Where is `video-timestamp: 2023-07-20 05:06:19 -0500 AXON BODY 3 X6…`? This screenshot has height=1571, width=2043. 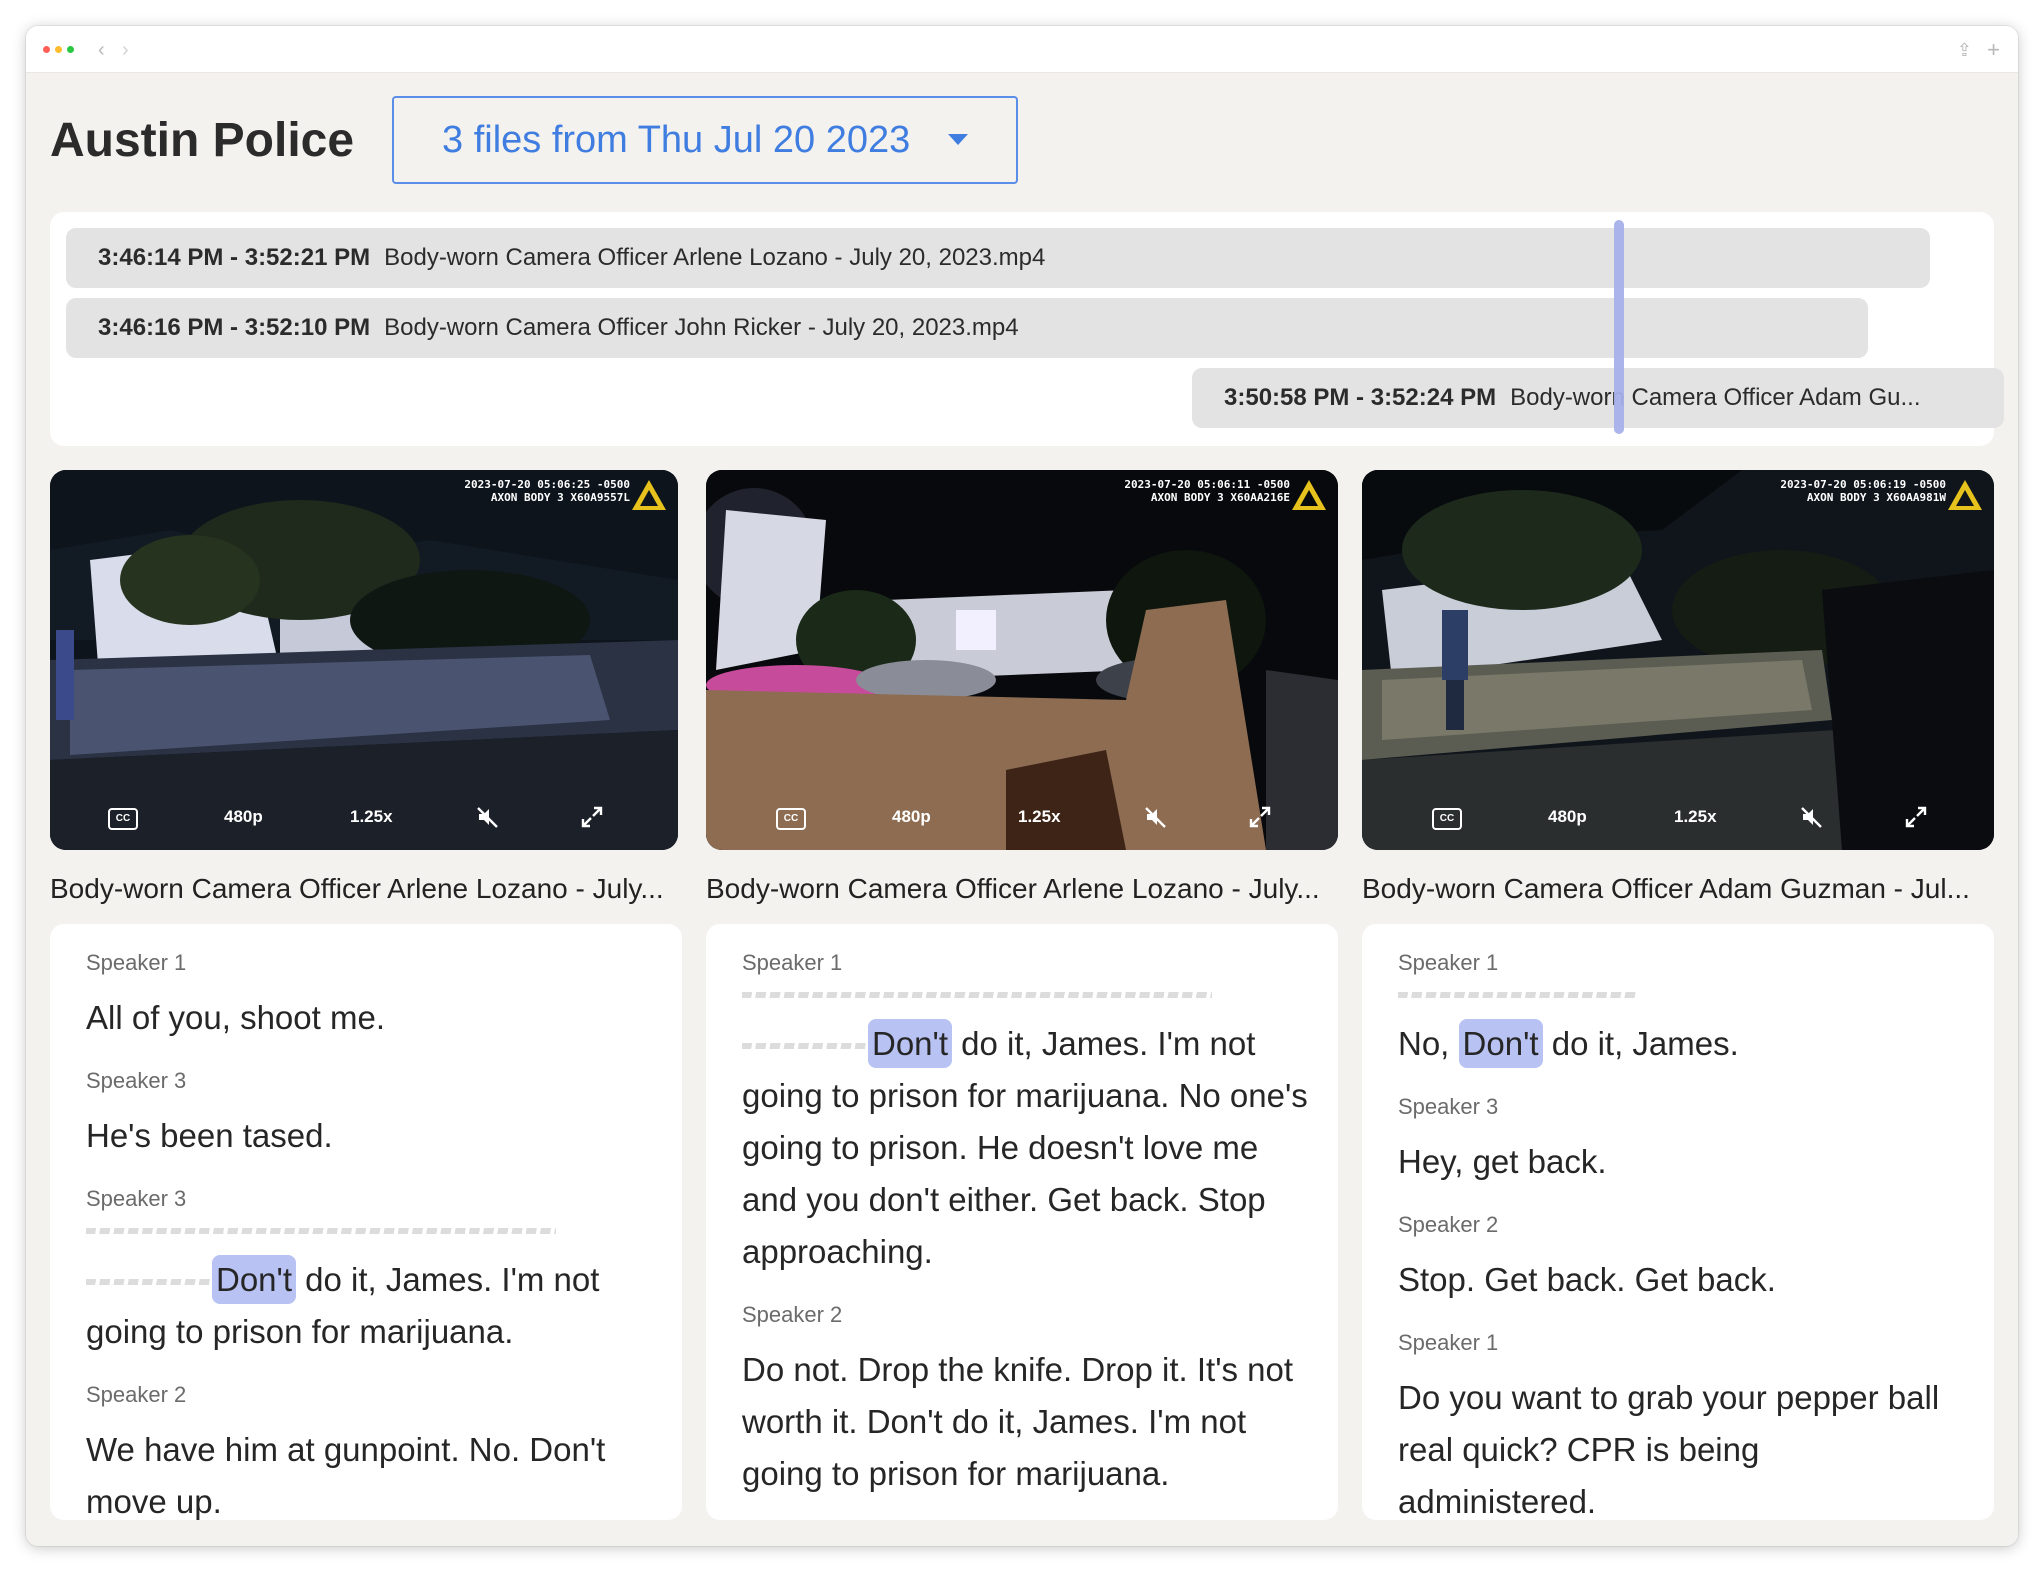 video-timestamp: 2023-07-20 05:06:19 -0500 AXON BODY 3 X6… is located at coordinates (1863, 491).